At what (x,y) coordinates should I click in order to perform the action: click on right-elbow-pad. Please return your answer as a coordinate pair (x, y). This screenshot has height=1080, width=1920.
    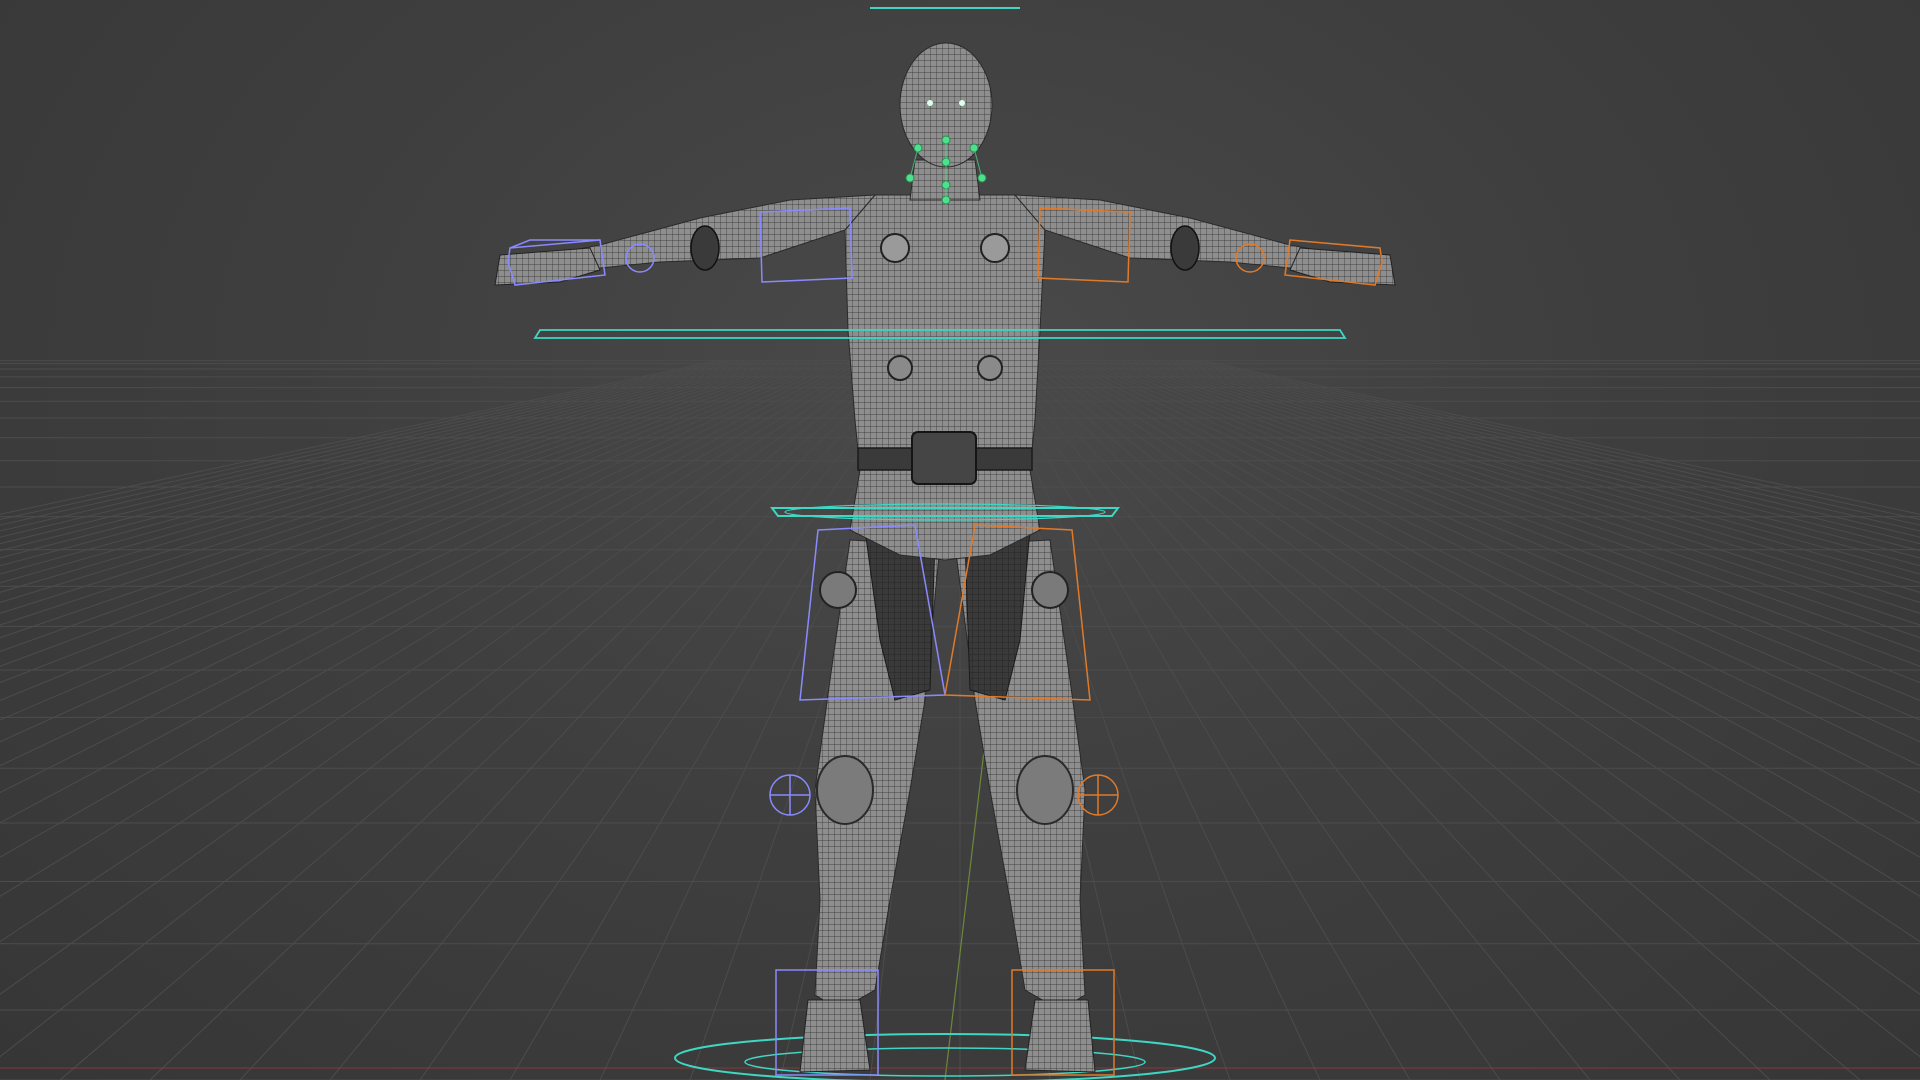
    Looking at the image, I should click on (1185, 248).